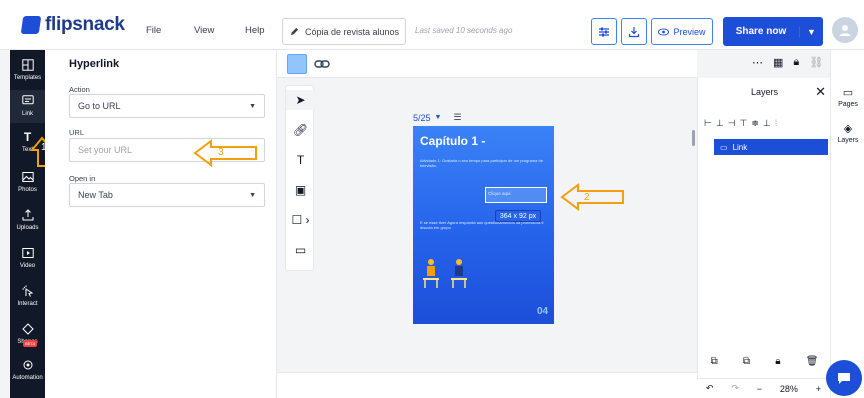 This screenshot has height=398, width=864. I want to click on rail-item-layers: ◈ Layers, so click(847, 133).